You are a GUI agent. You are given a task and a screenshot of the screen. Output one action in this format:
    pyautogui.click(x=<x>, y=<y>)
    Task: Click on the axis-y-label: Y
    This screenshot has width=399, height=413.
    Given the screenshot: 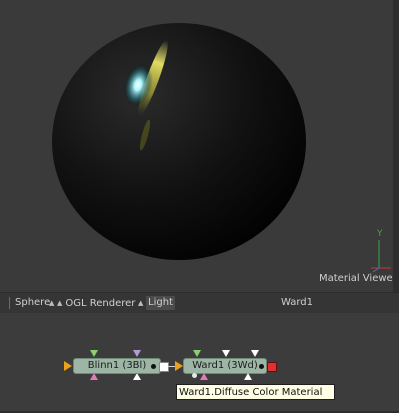 What is the action you would take?
    pyautogui.click(x=380, y=234)
    